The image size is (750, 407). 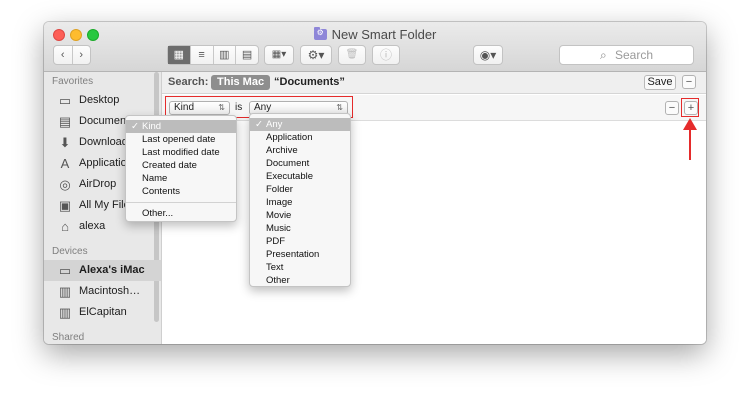 I want to click on kind-item-text: Text, so click(x=300, y=267).